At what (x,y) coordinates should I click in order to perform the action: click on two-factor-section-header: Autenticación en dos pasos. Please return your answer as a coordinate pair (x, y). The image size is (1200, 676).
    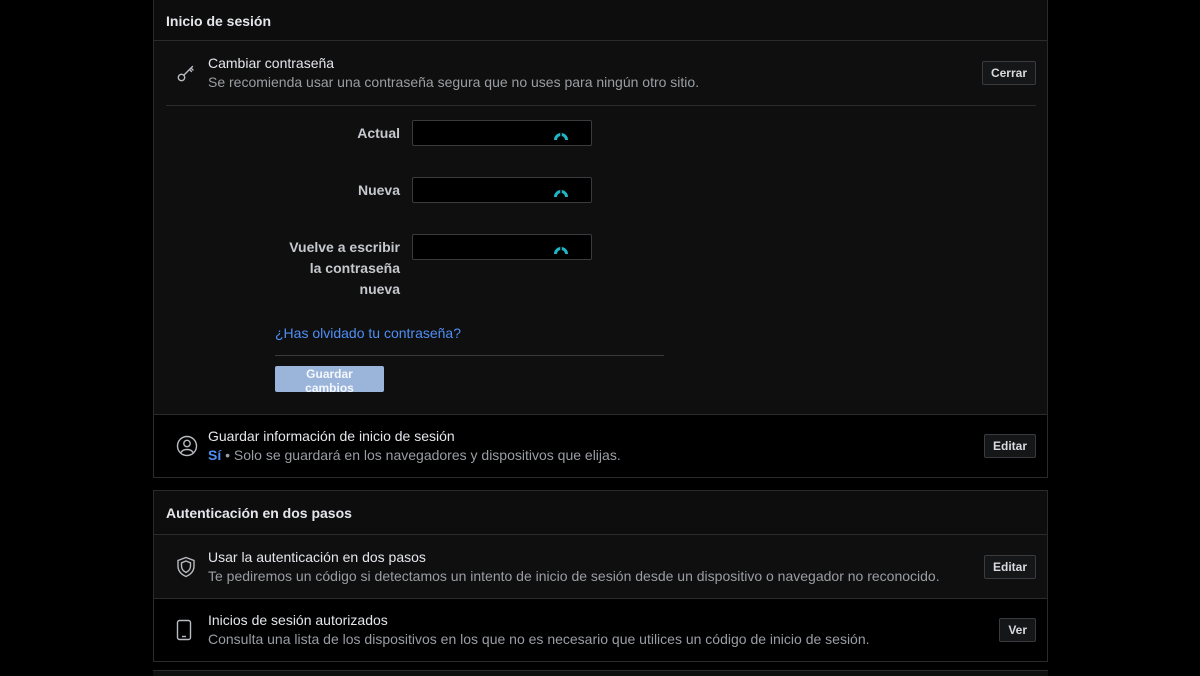
    Looking at the image, I should click on (600, 513).